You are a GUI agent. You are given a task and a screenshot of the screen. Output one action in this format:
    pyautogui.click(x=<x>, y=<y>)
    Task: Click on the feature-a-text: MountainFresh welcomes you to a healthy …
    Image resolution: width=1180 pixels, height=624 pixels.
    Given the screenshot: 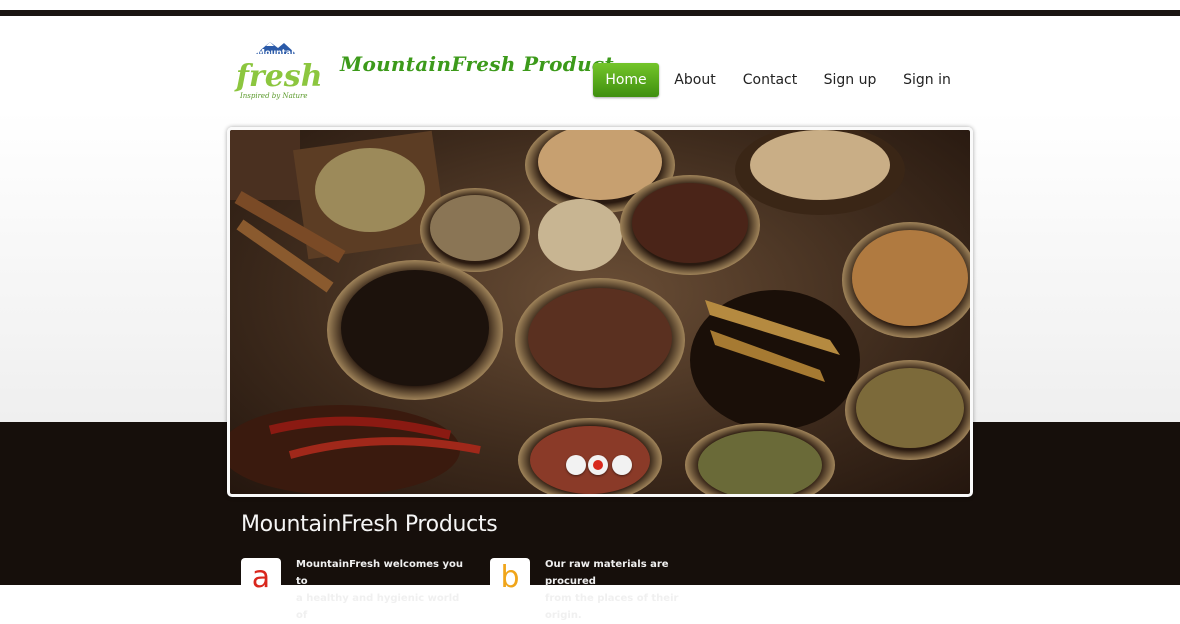 What is the action you would take?
    pyautogui.click(x=381, y=590)
    